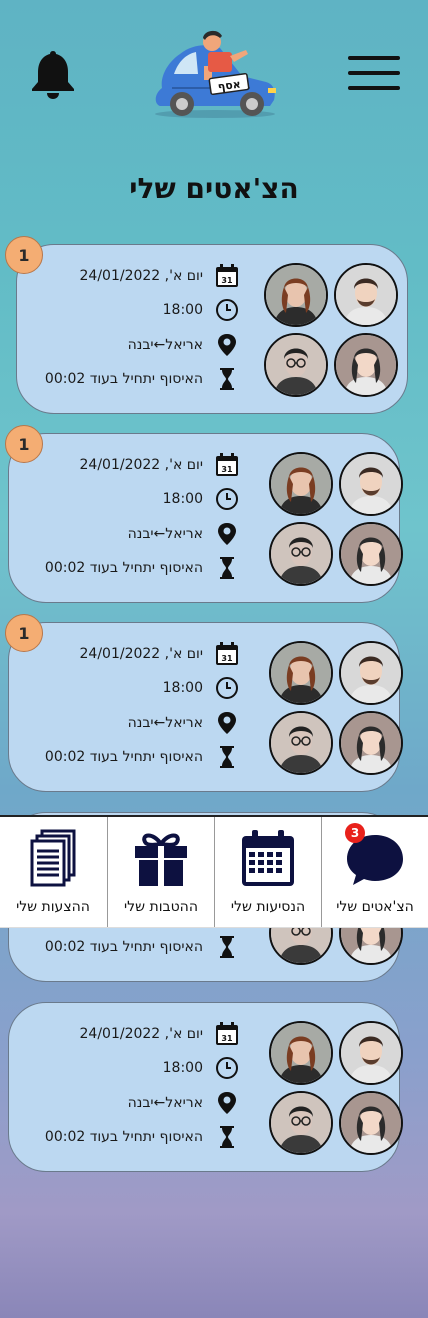 Image resolution: width=428 pixels, height=1318 pixels. What do you see at coordinates (161, 907) in the screenshot?
I see `nav-perks-label: ההטבות שלי` at bounding box center [161, 907].